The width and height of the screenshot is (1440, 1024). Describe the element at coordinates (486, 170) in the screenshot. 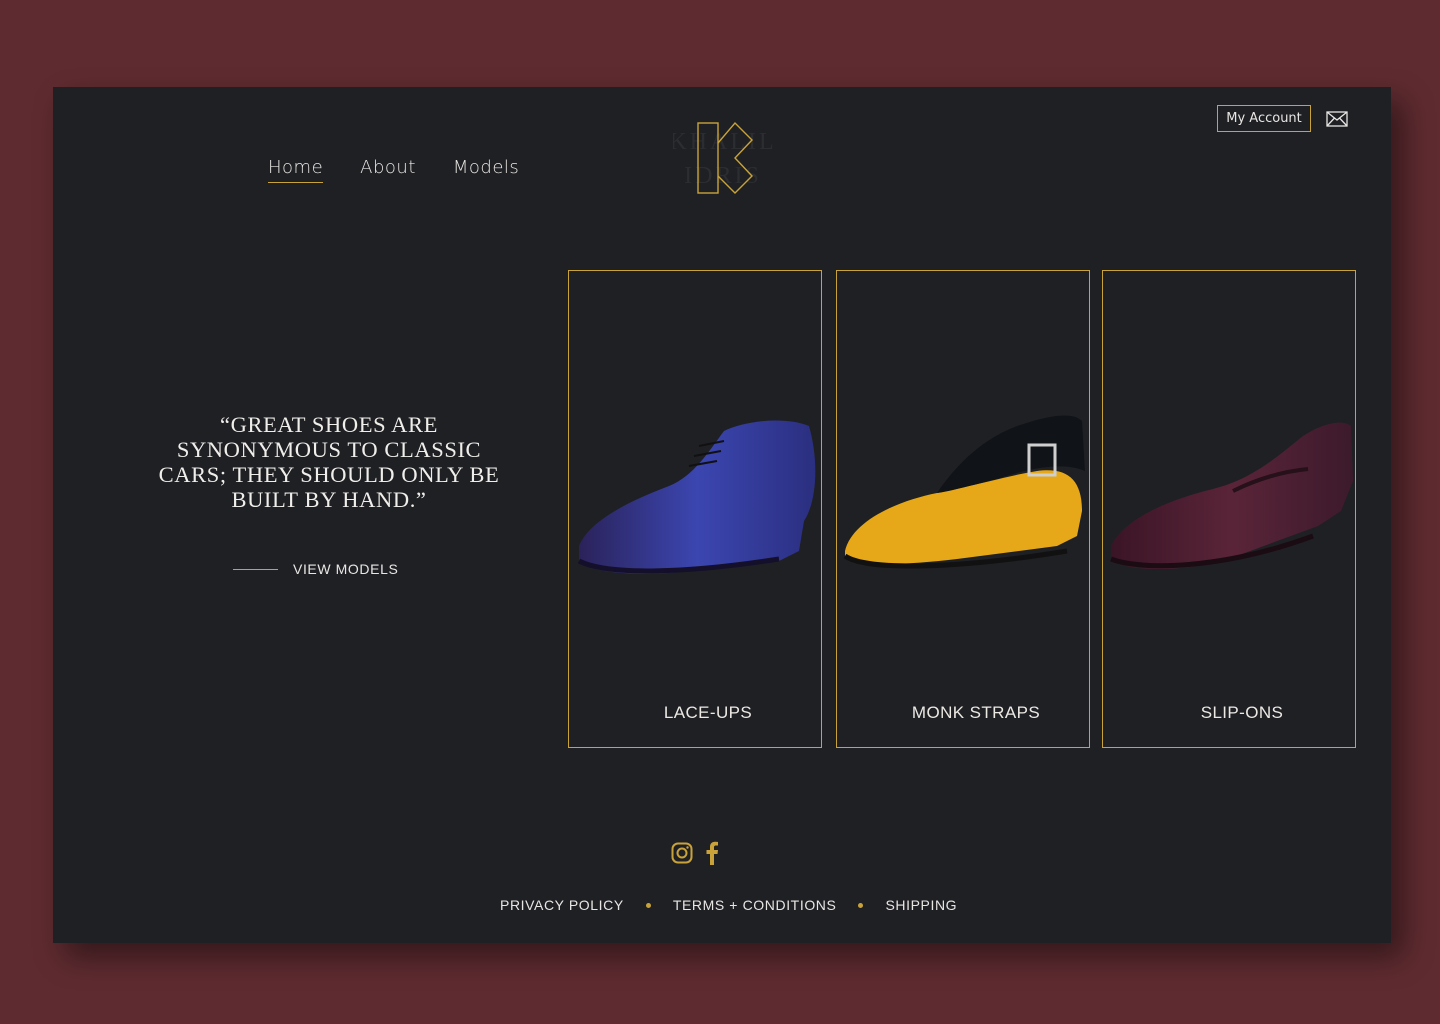

I see `nav-models: Models` at that location.